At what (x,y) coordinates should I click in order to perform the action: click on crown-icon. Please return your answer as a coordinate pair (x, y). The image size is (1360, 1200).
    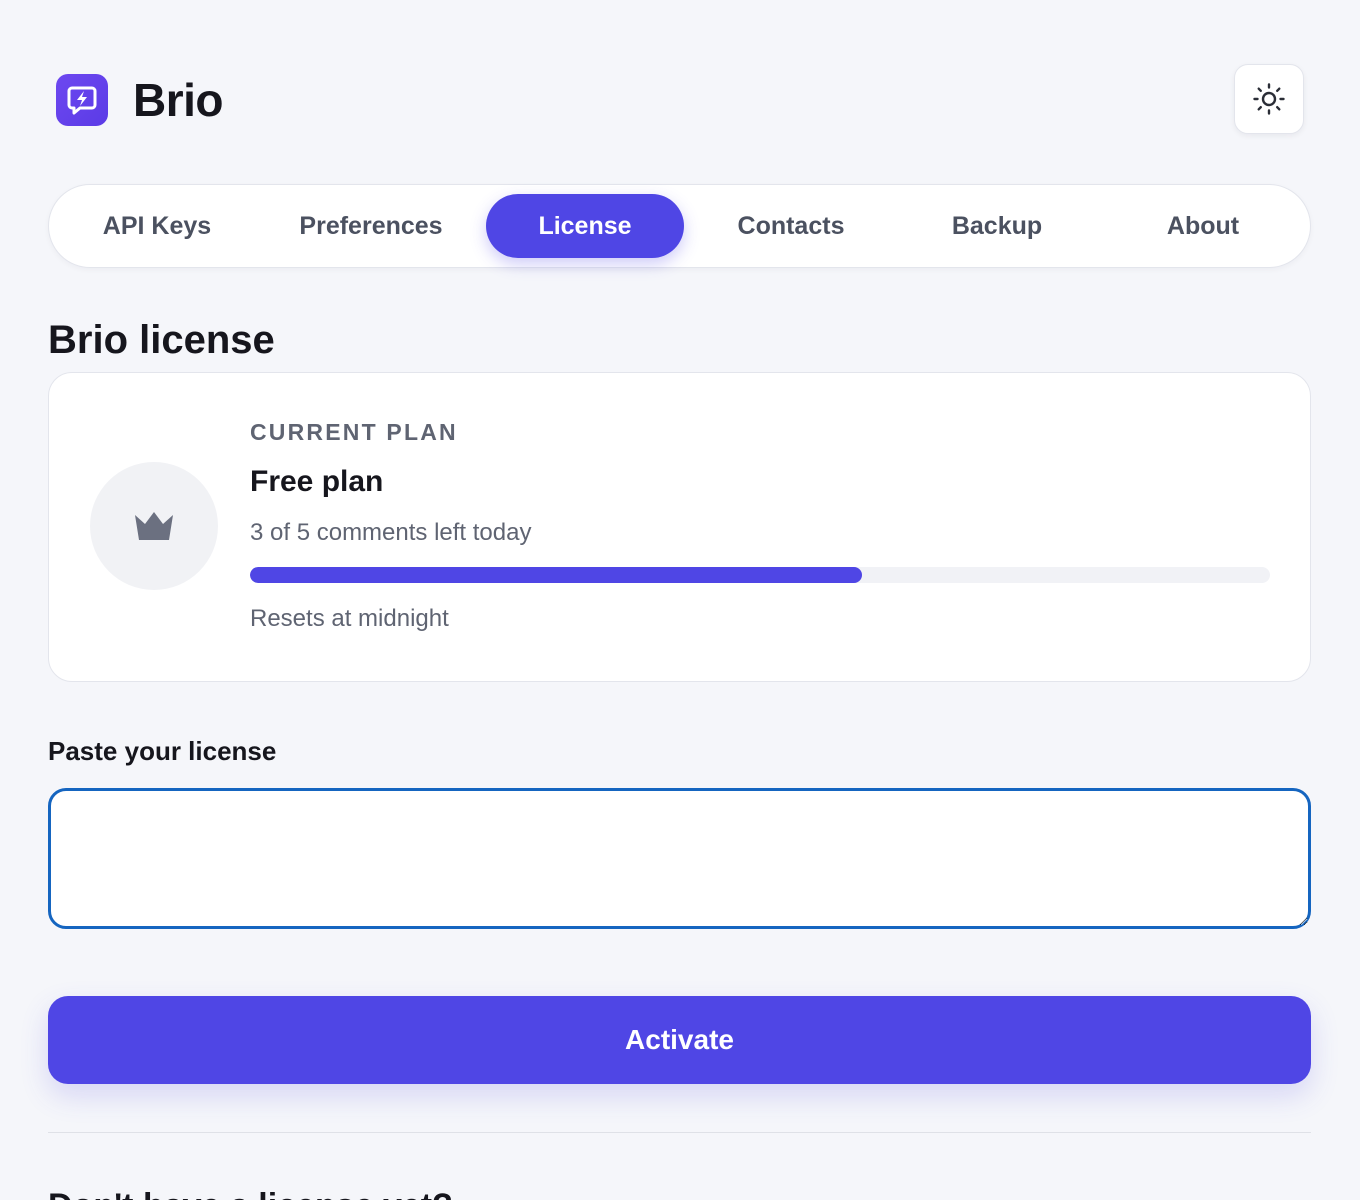
    Looking at the image, I should click on (154, 526).